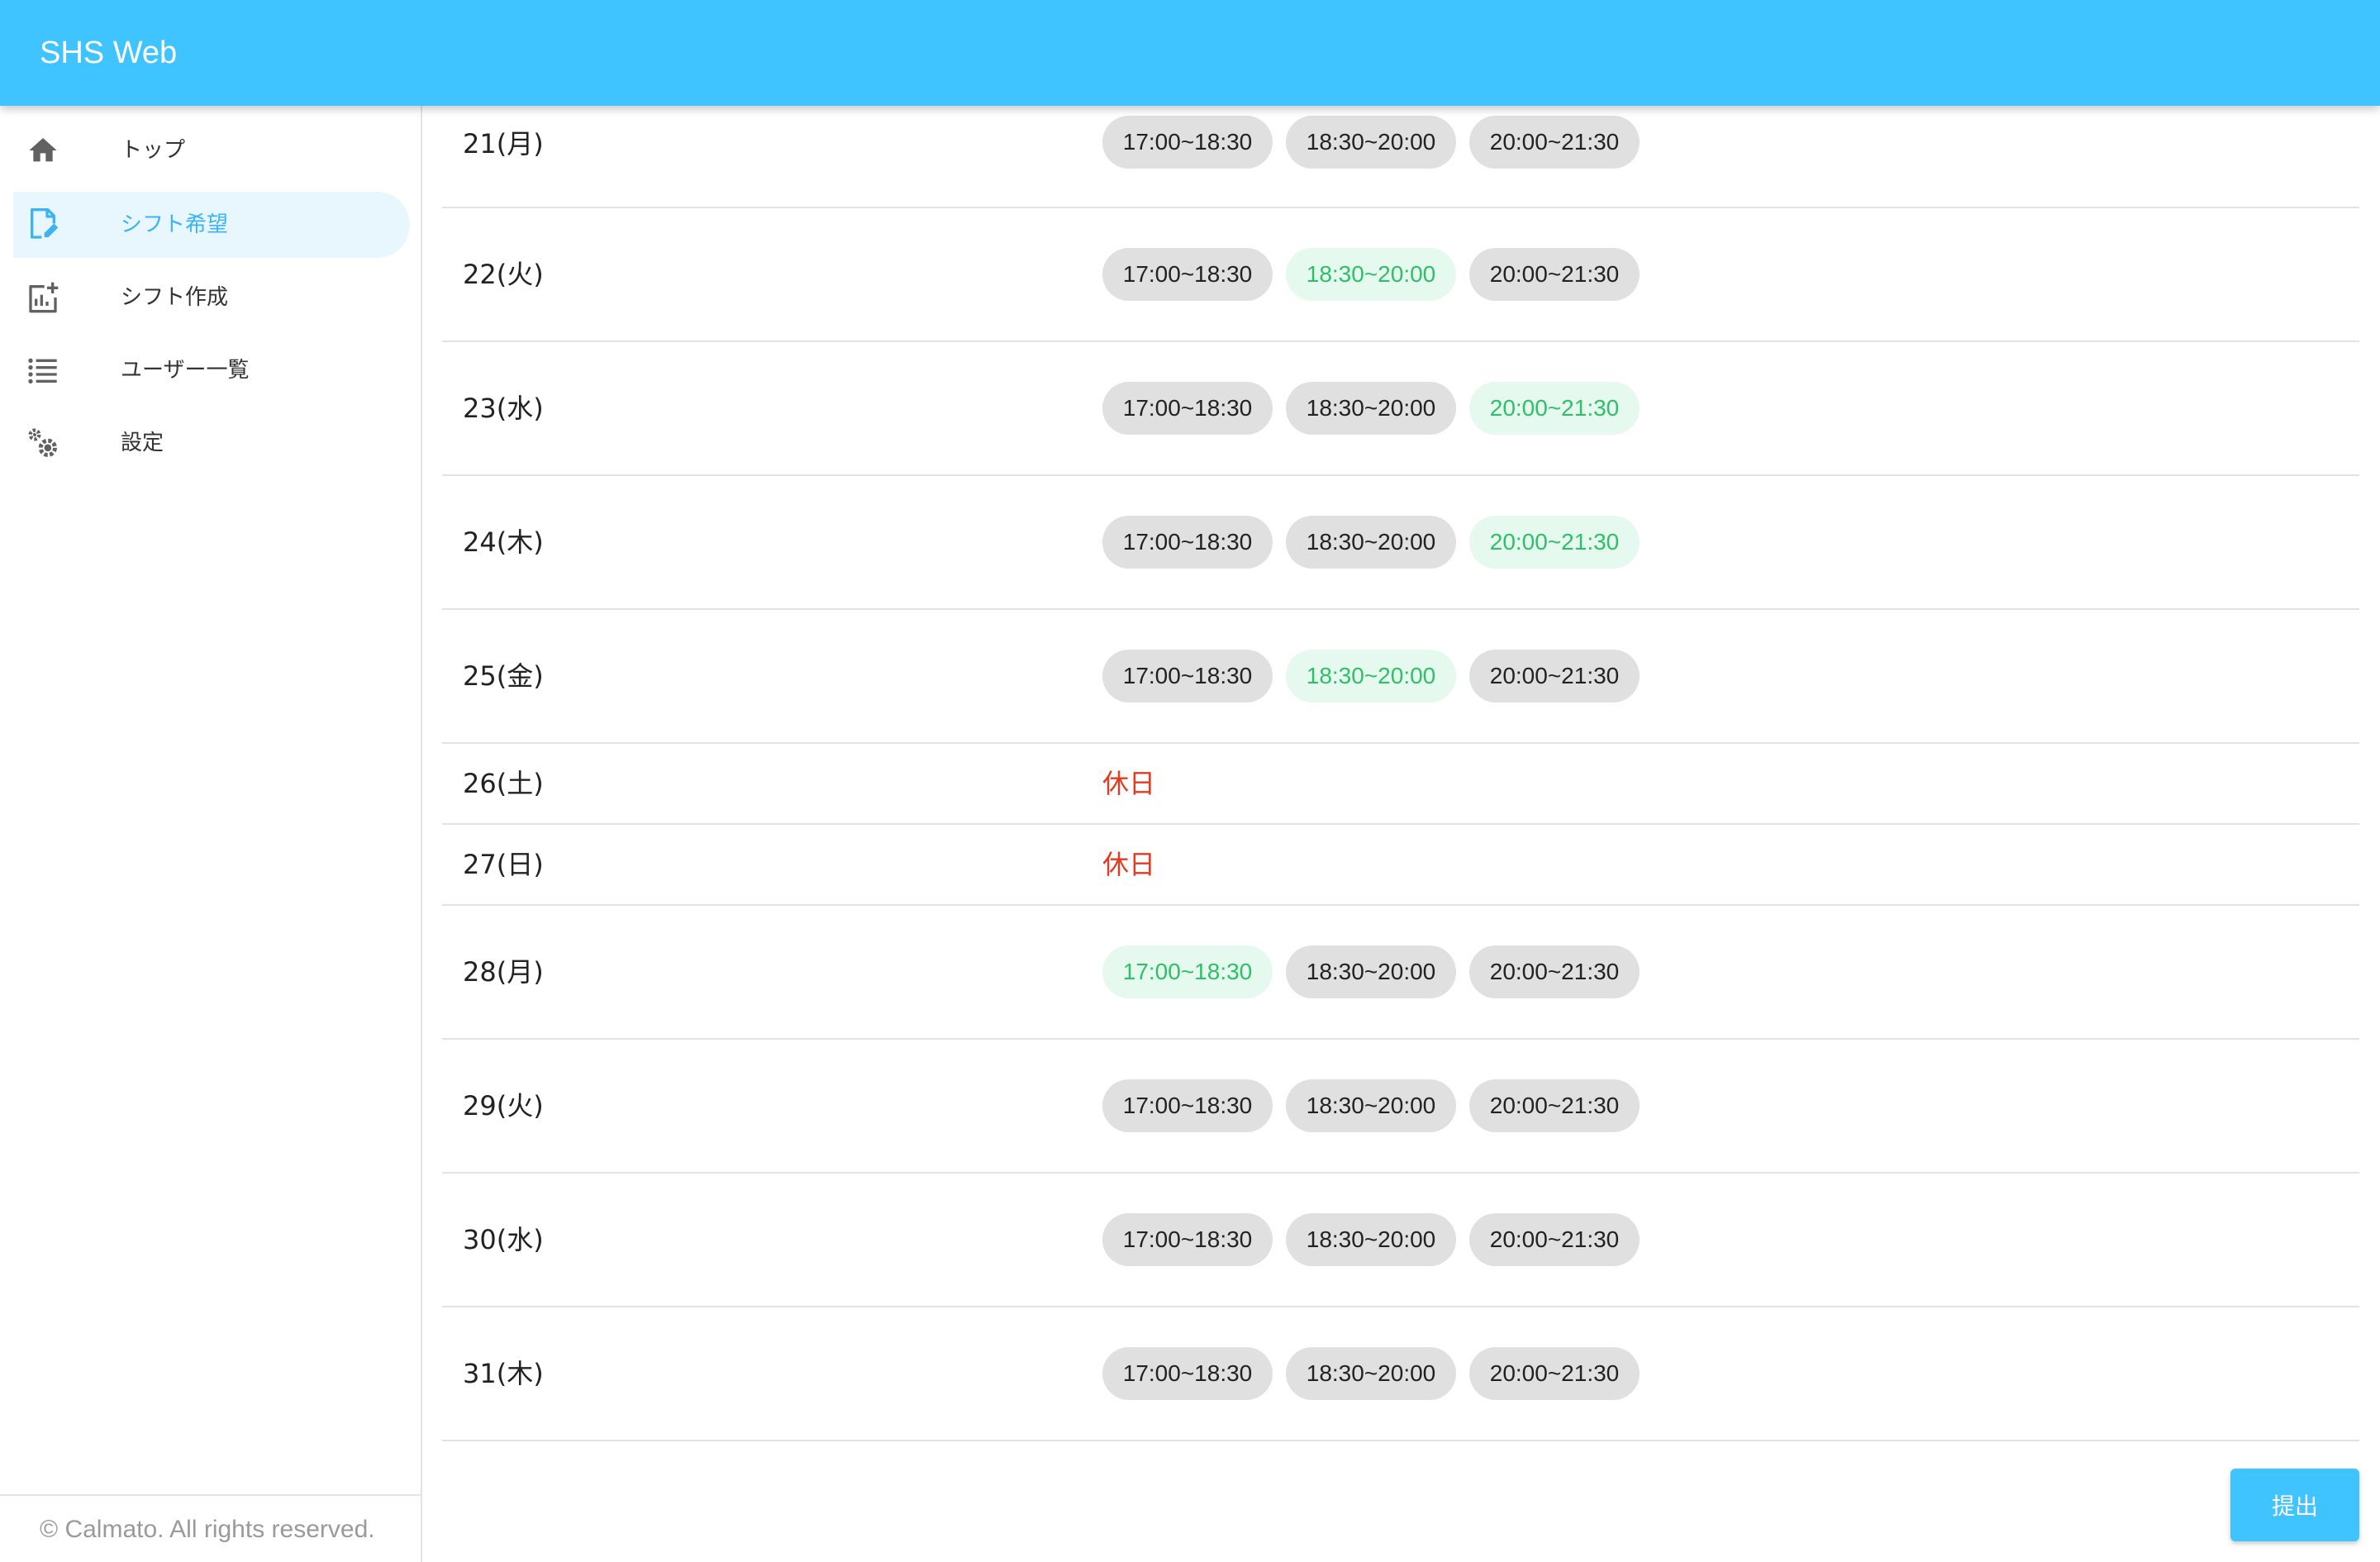  What do you see at coordinates (175, 224) in the screenshot?
I see `sidebar-item-label: シフト希望` at bounding box center [175, 224].